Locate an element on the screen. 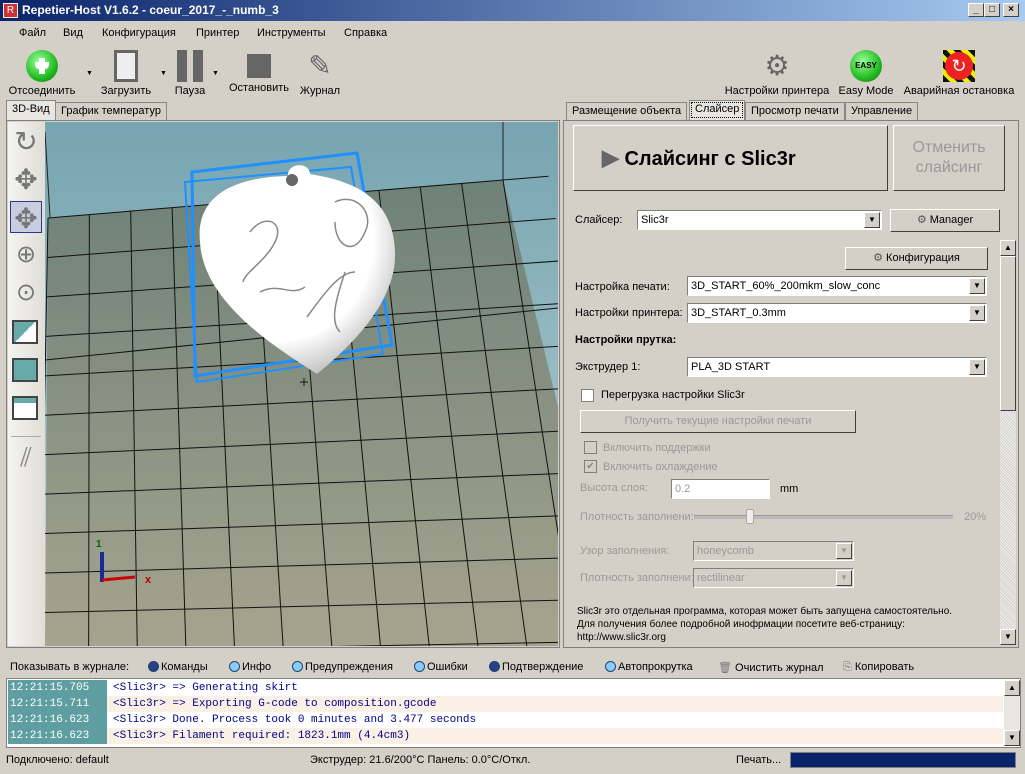 The width and height of the screenshot is (1025, 774). play-icon: ▶ is located at coordinates (610, 157).